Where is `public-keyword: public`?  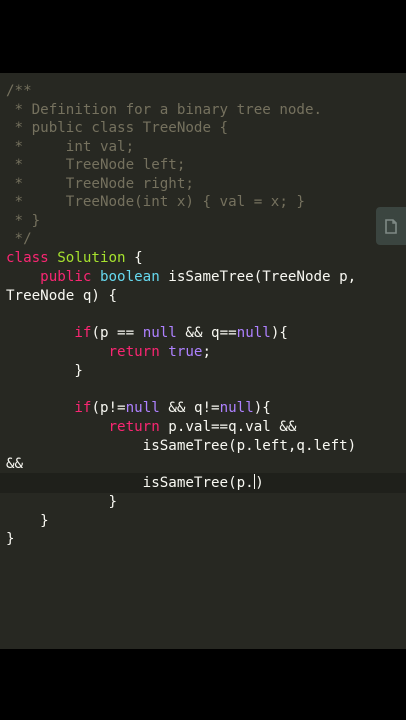
public-keyword: public is located at coordinates (66, 277).